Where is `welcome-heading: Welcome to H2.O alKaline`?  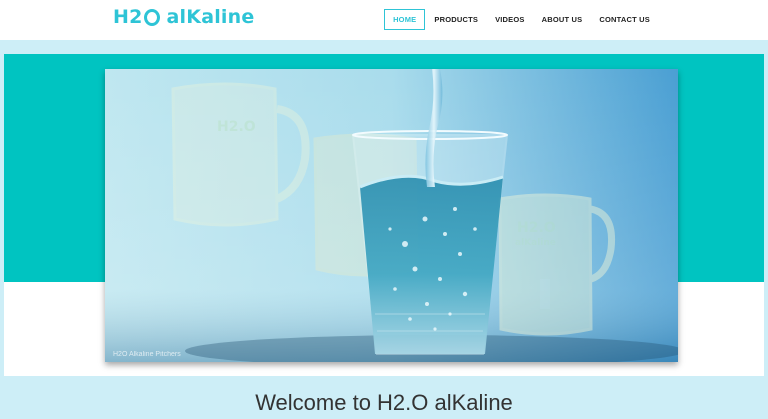
welcome-heading: Welcome to H2.O alKaline is located at coordinates (384, 402).